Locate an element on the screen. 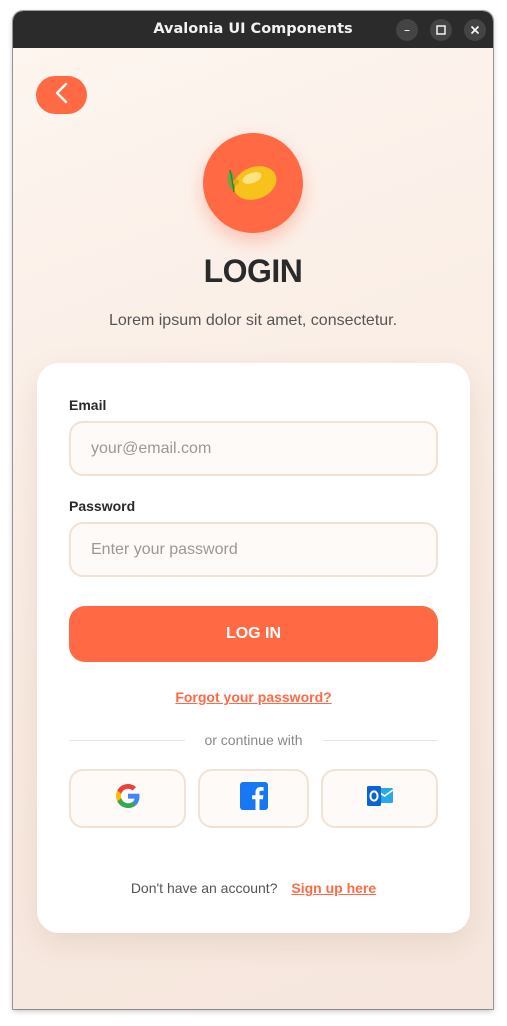  facebook-login-button is located at coordinates (253, 798).